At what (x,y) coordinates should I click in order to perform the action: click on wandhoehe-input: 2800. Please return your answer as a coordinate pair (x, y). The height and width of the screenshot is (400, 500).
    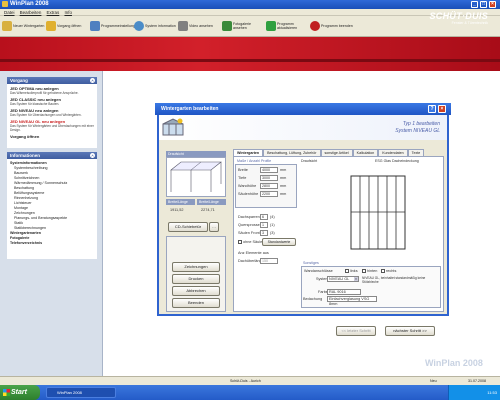
    Looking at the image, I should click on (269, 186).